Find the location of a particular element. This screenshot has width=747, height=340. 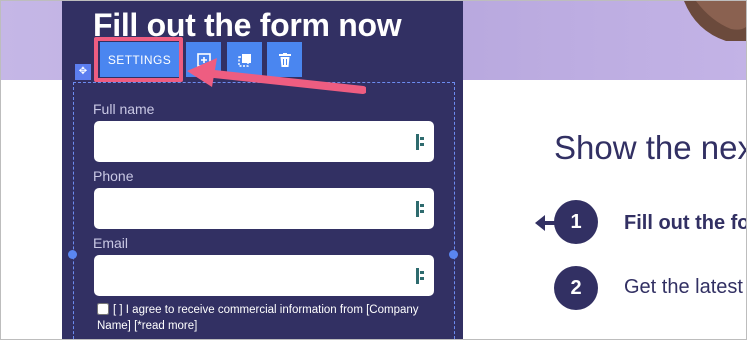

full-name-label: Full name is located at coordinates (124, 109).